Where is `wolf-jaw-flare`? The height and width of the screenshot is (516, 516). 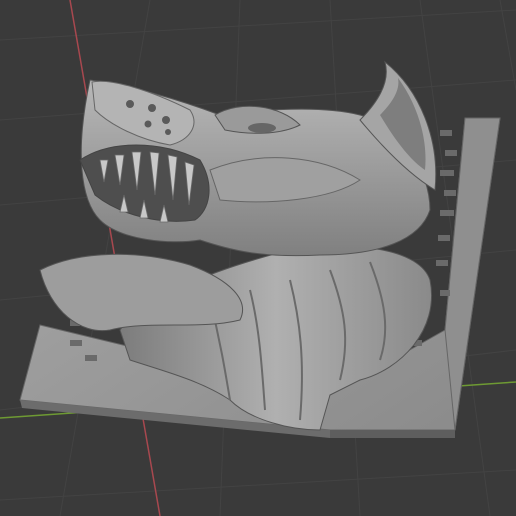 wolf-jaw-flare is located at coordinates (141, 292).